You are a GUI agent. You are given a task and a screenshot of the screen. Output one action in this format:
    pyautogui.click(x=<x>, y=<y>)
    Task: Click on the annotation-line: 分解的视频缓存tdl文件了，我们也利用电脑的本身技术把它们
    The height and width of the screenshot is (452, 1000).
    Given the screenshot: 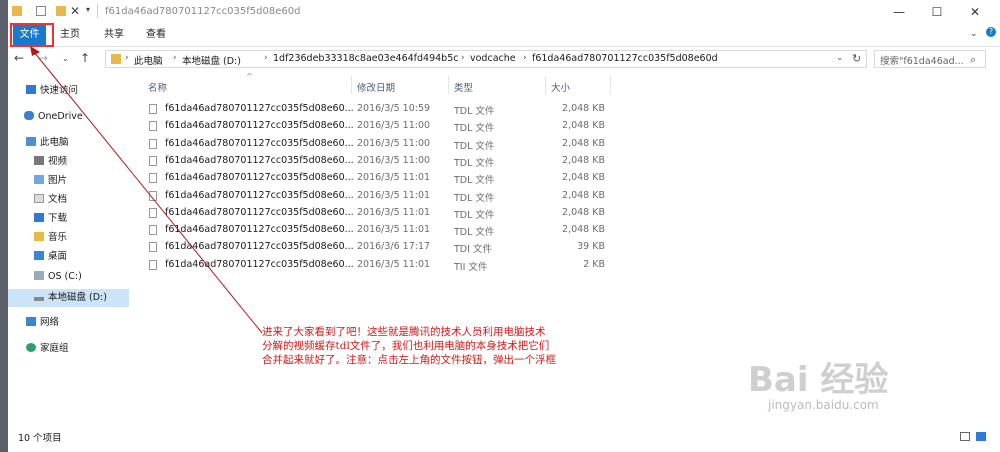 What is the action you would take?
    pyautogui.click(x=406, y=346)
    